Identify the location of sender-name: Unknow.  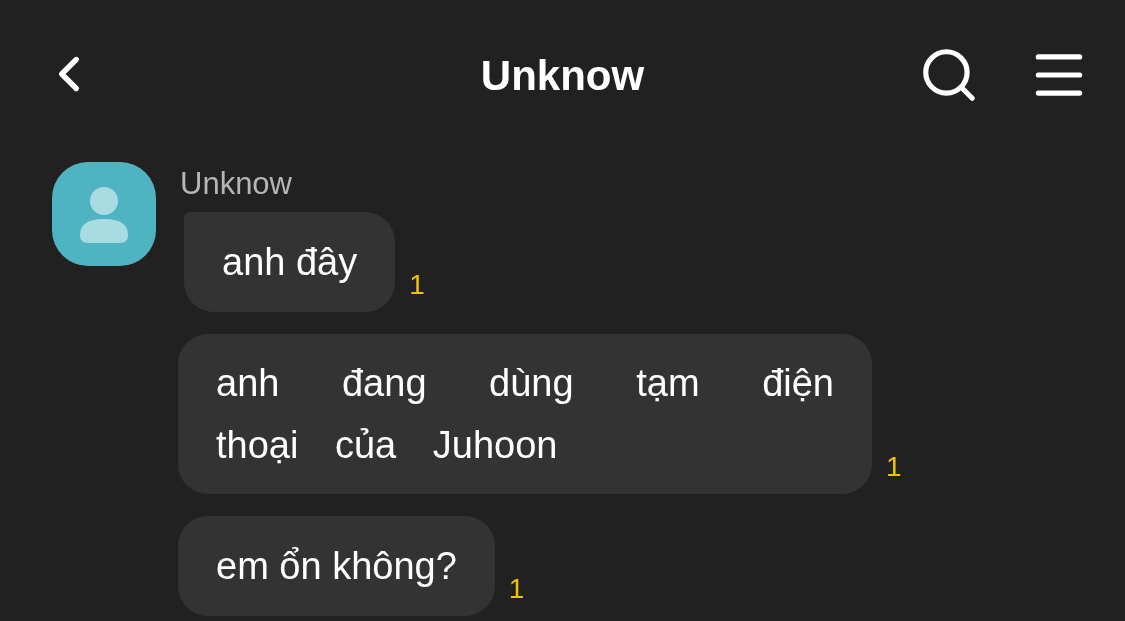
(236, 184).